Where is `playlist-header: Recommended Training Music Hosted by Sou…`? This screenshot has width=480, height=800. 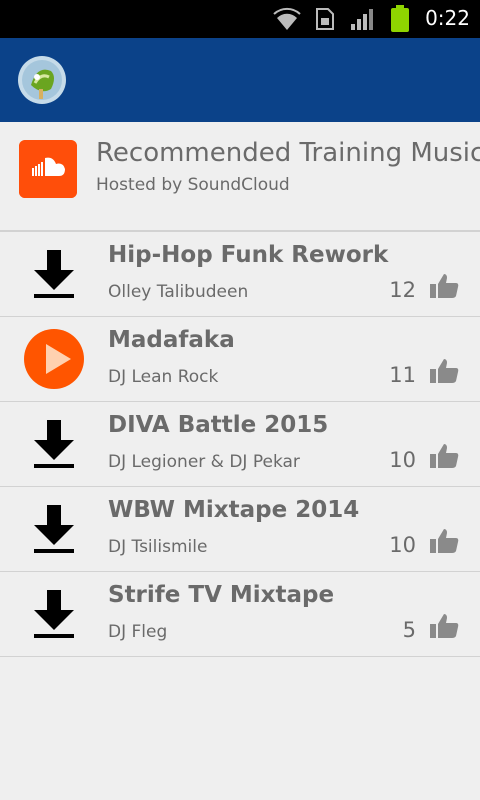
playlist-header: Recommended Training Music Hosted by Sou… is located at coordinates (240, 176).